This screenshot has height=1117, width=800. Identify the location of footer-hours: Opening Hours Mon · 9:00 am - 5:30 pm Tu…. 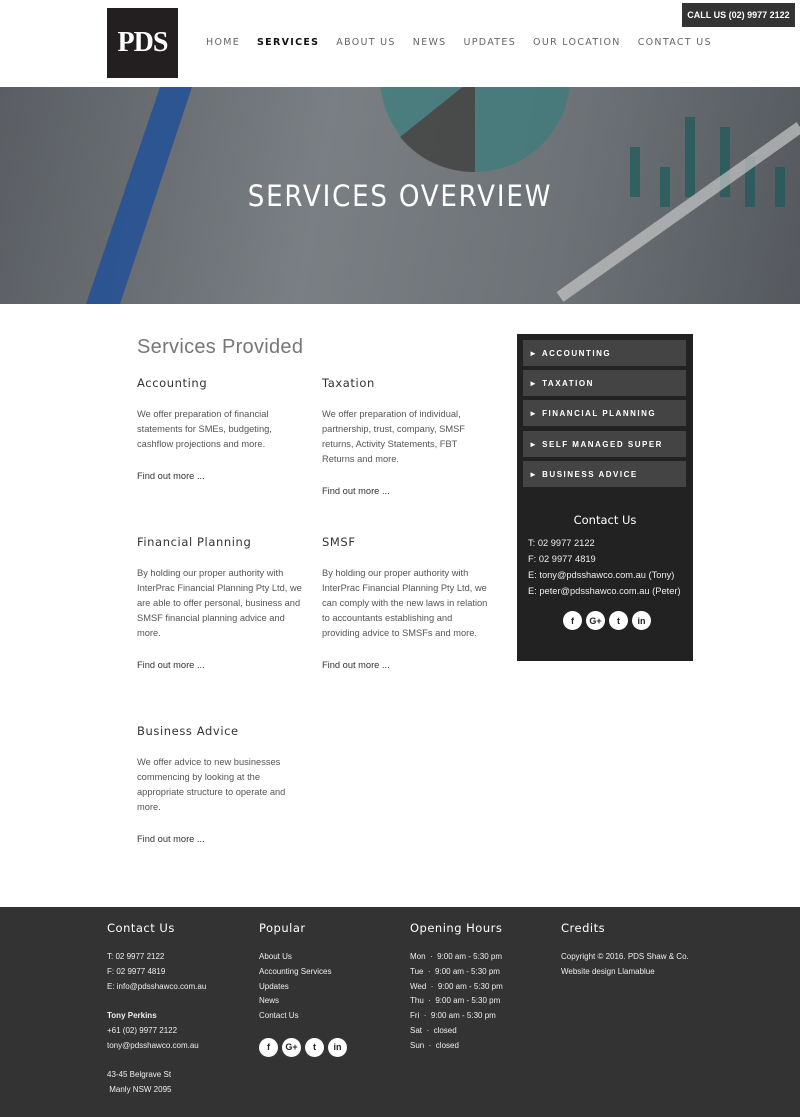
(456, 988).